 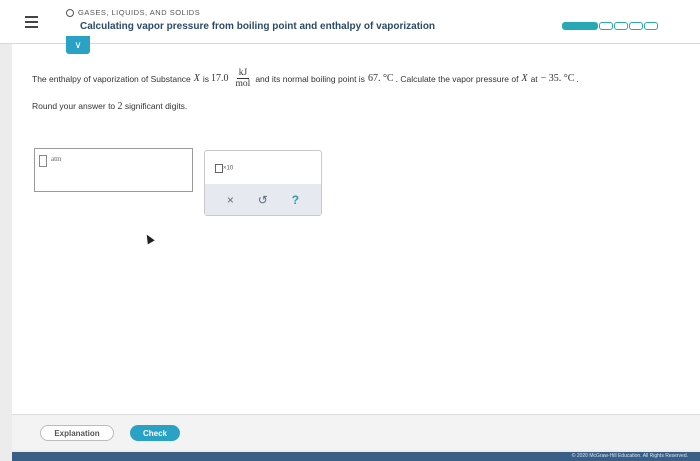 I want to click on unit-denominator: mol, so click(x=243, y=84).